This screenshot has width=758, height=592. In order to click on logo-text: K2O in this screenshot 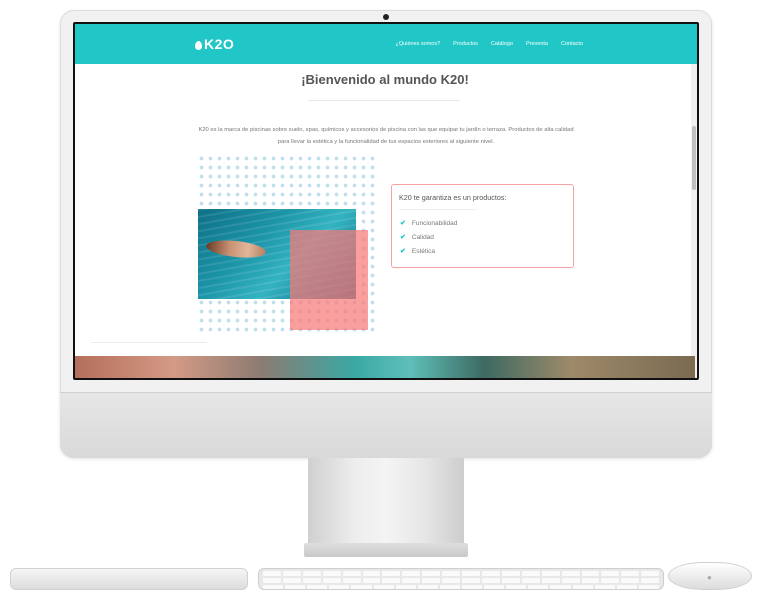, I will do `click(219, 44)`.